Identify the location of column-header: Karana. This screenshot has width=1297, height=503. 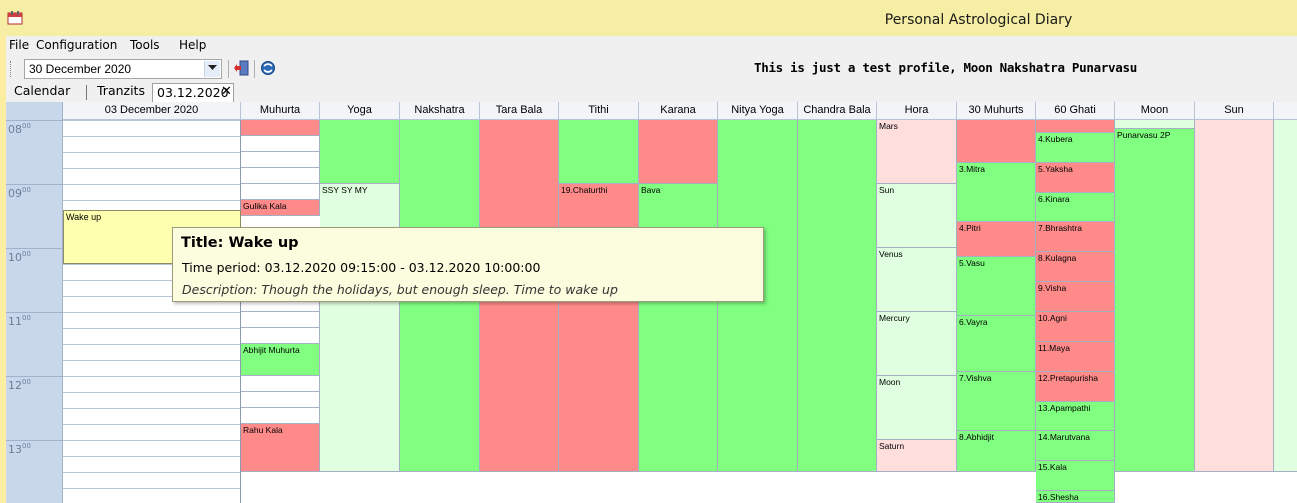
(678, 111).